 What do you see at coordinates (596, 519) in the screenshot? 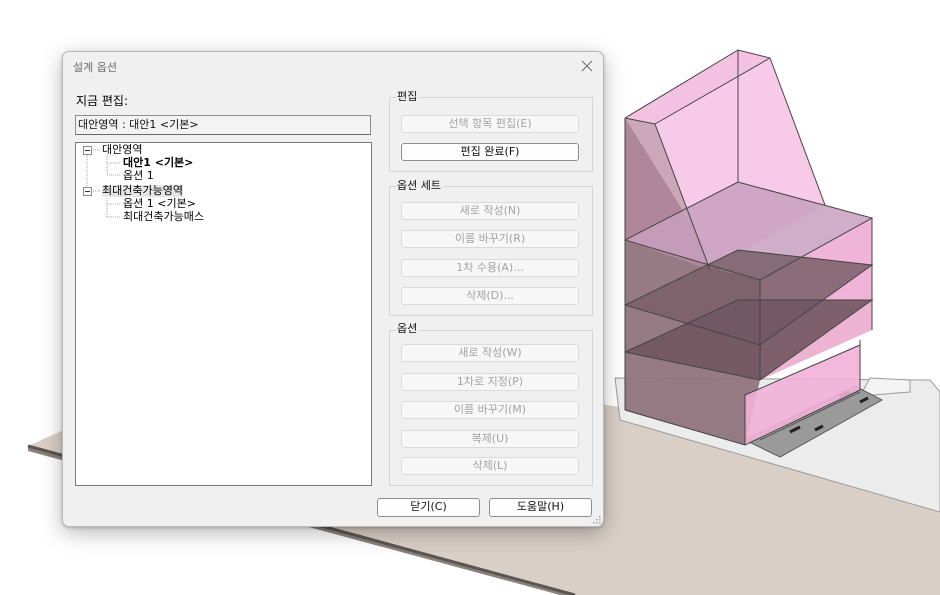
I see `resize-grip-icon` at bounding box center [596, 519].